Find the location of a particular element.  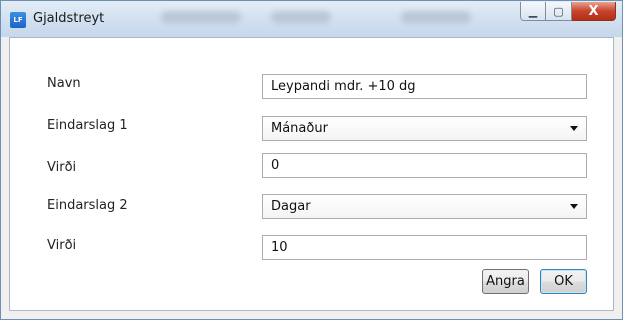

unit2-label: Eindarslag 2 is located at coordinates (87, 205).